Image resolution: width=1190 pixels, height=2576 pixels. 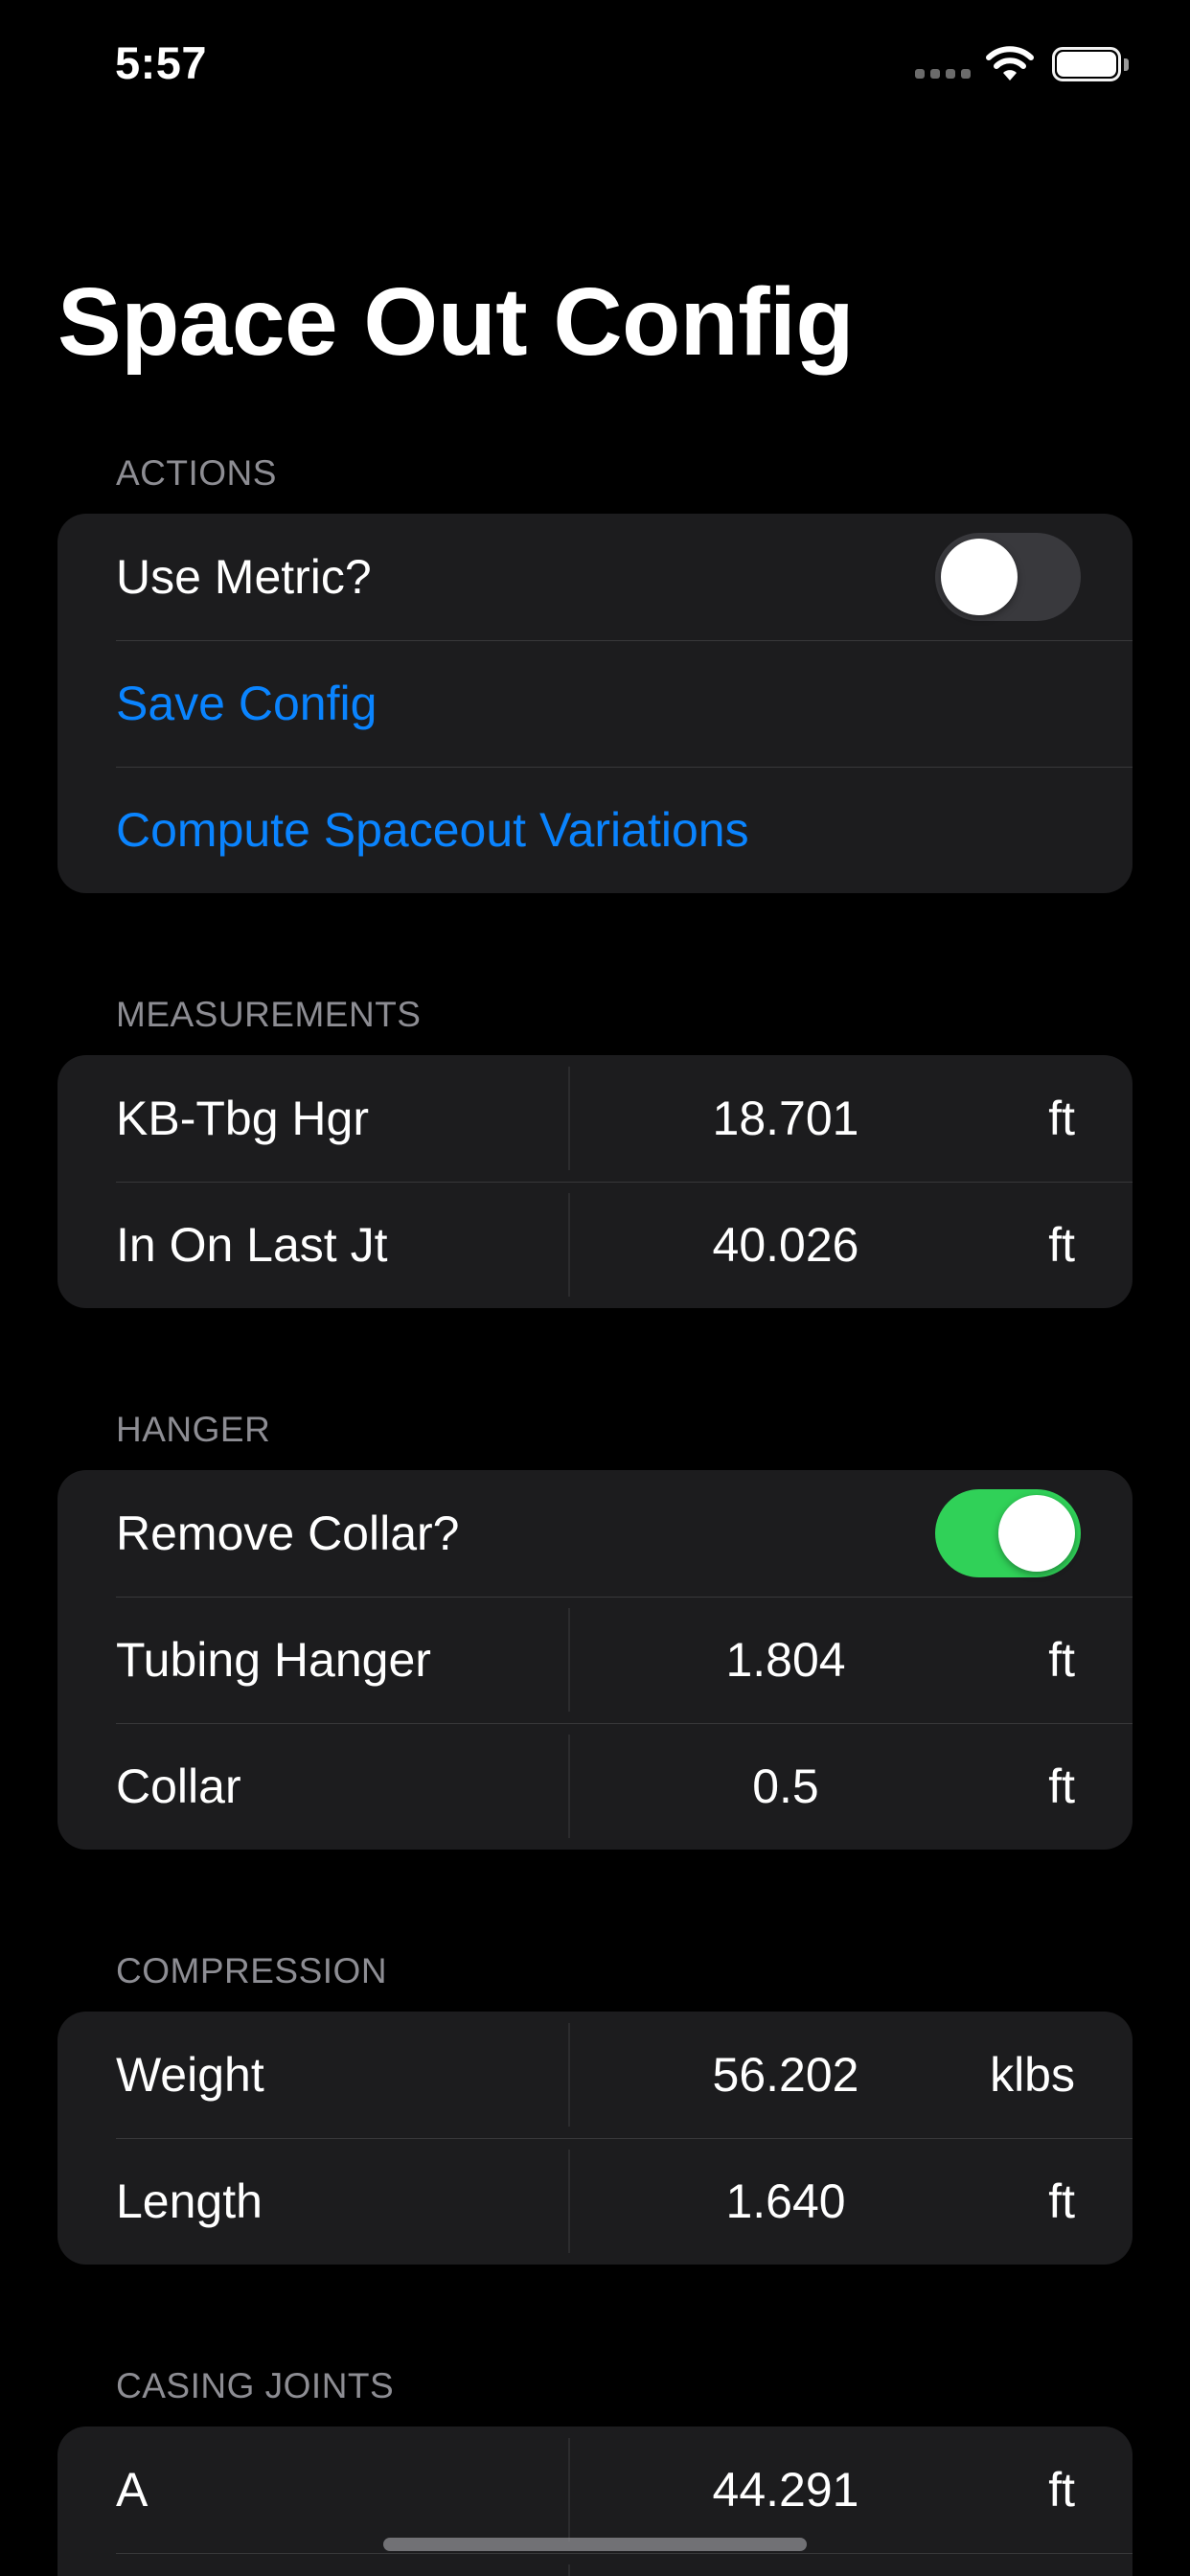 I want to click on battery-icon, so click(x=1091, y=64).